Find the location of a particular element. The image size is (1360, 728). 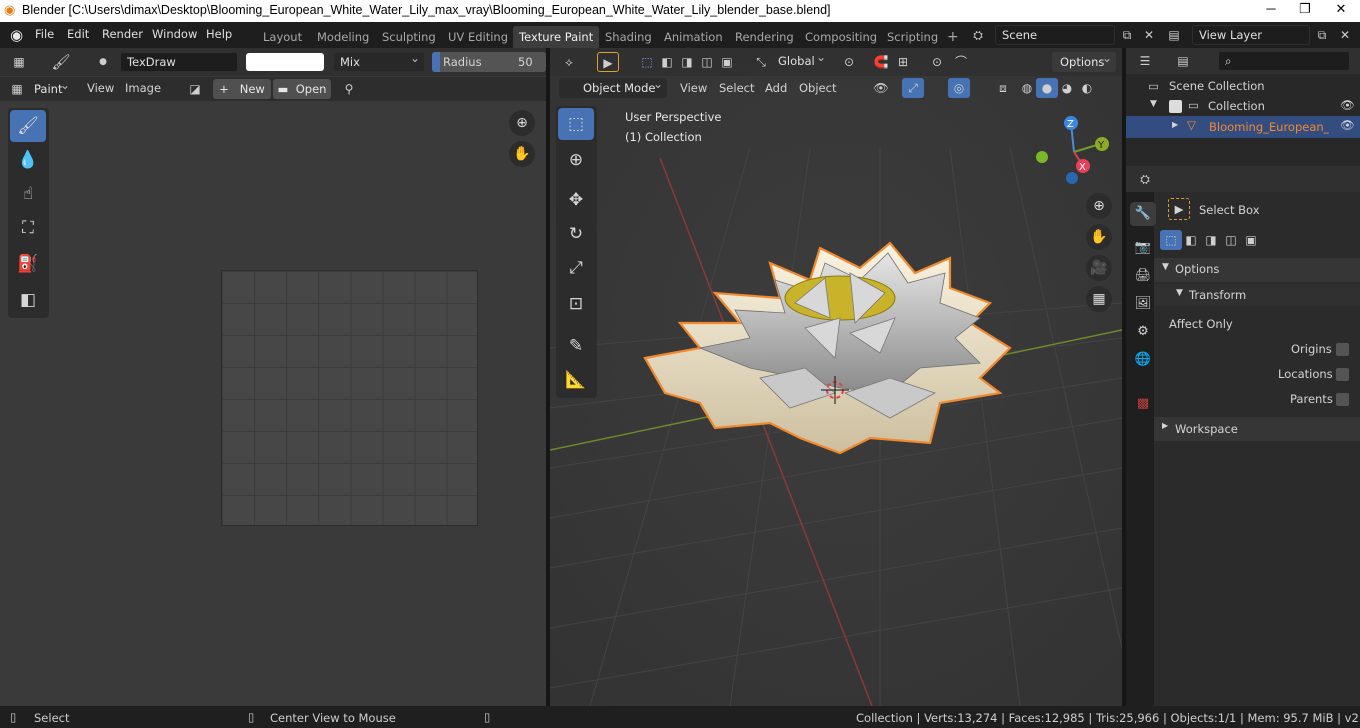

smear-tool-icon: ☝ is located at coordinates (28, 194).